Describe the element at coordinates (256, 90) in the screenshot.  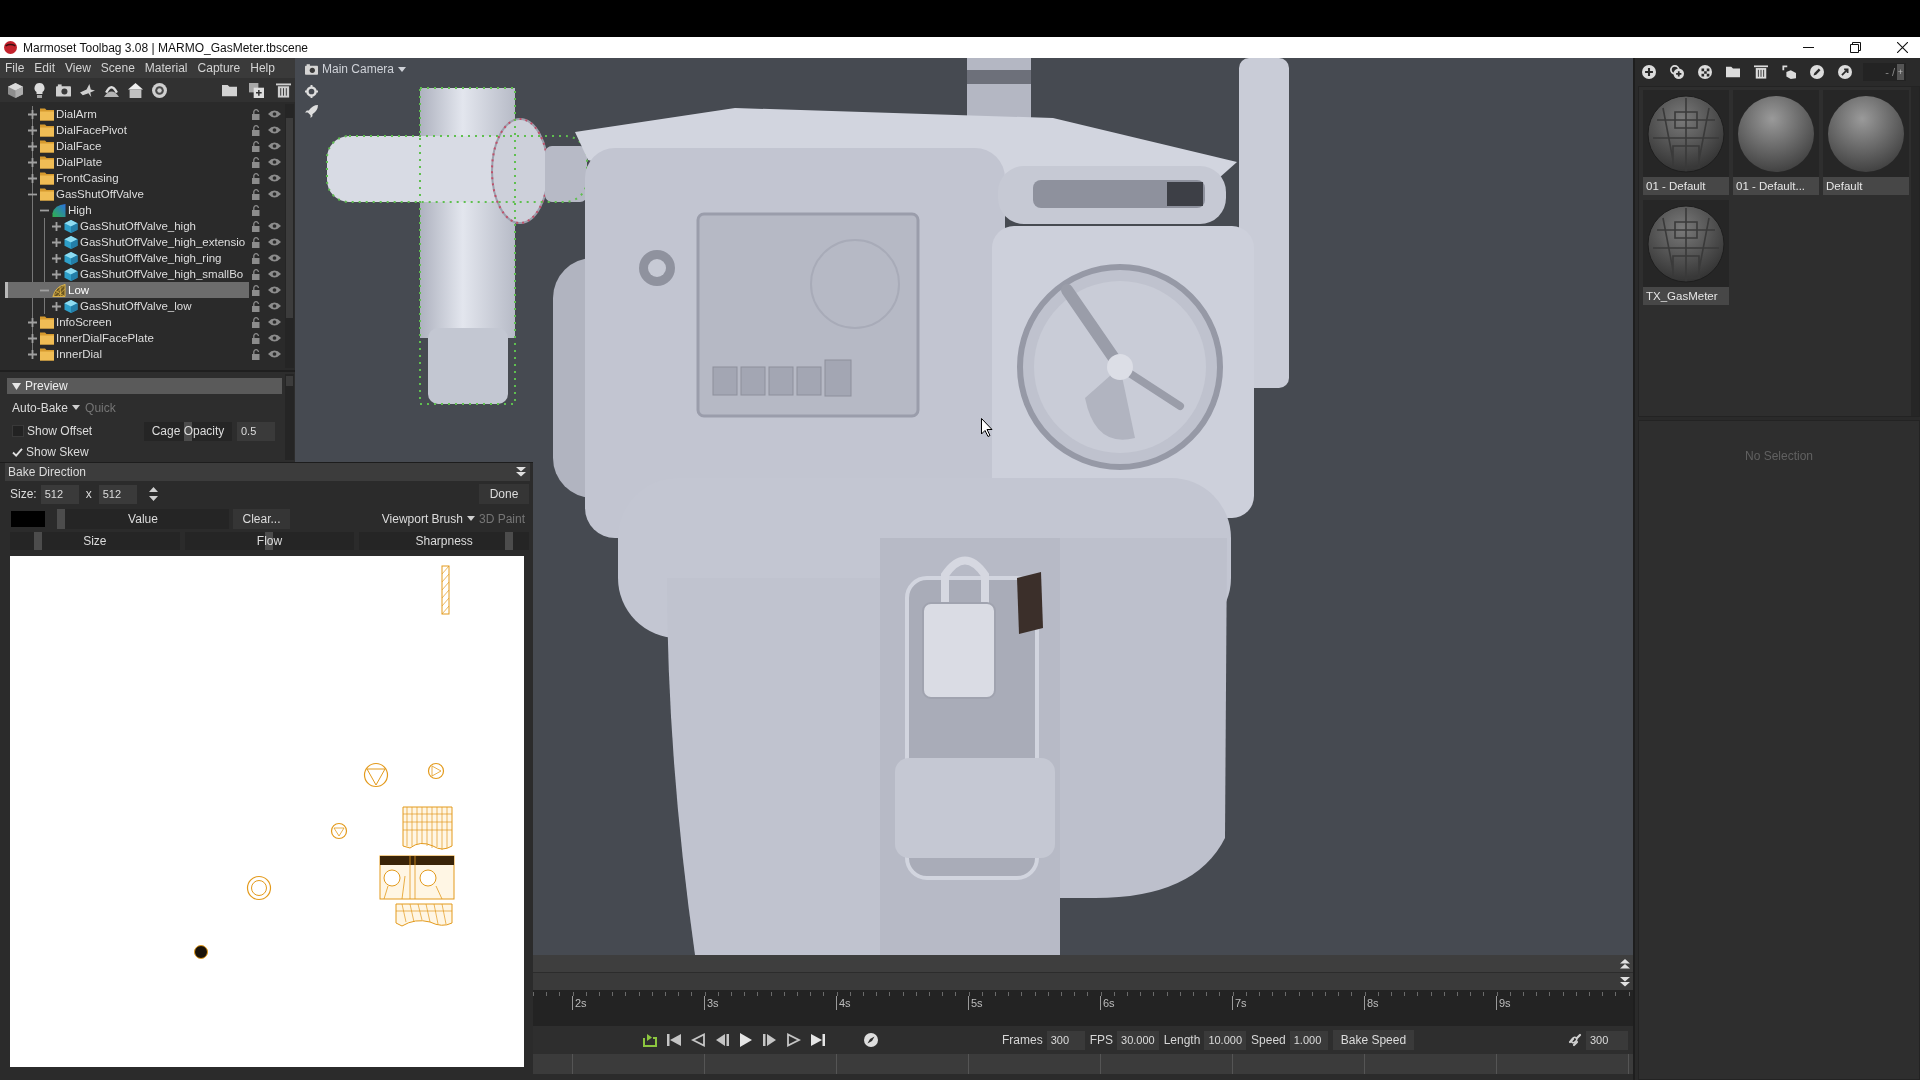
I see `duplicate-icon` at that location.